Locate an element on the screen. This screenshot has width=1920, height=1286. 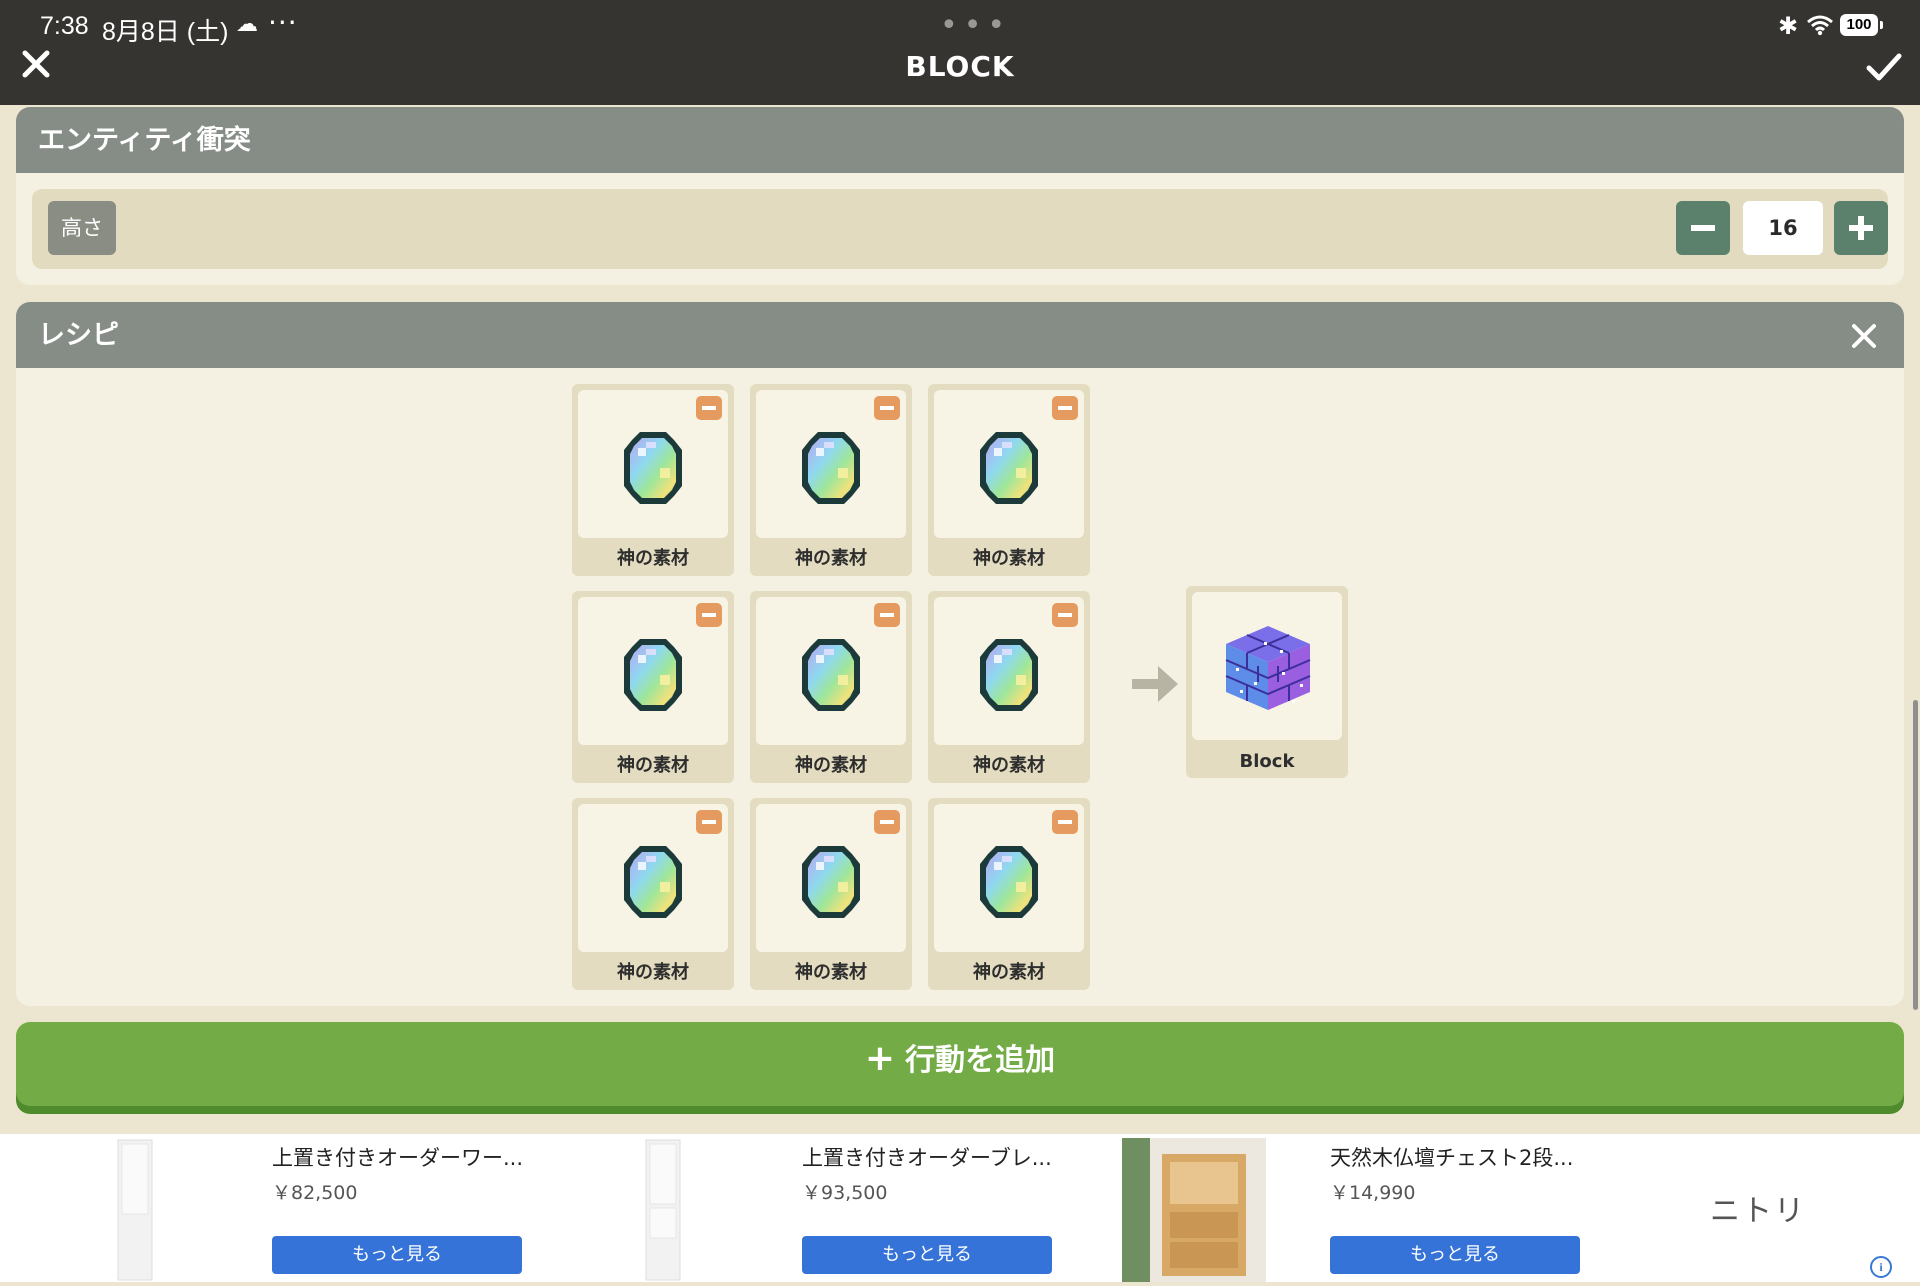
add-action-button: + 行動を追加 is located at coordinates (960, 1064).